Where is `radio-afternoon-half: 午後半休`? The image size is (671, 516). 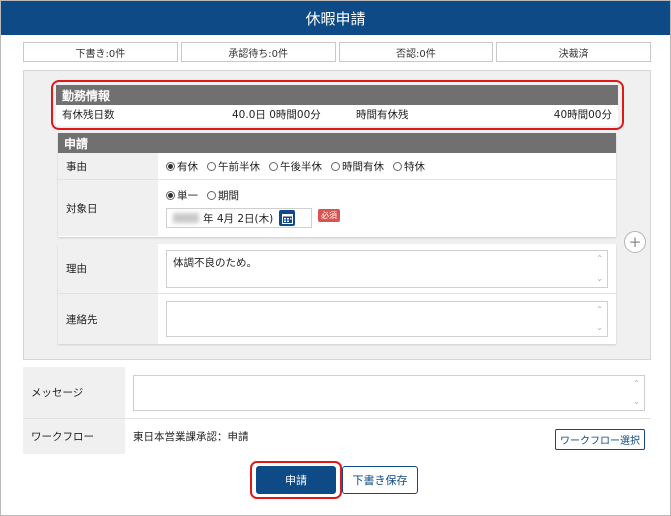
radio-afternoon-half: 午後半休 is located at coordinates (295, 166).